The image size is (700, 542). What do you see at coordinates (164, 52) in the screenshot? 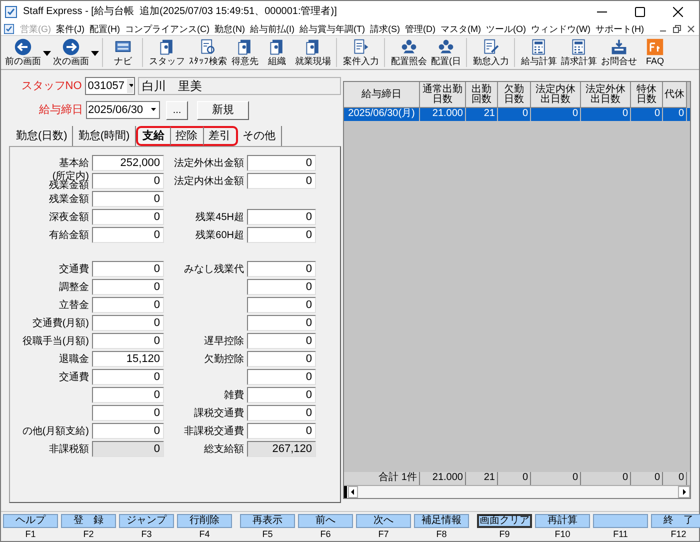
I see `toolbar-button: スタッフ` at bounding box center [164, 52].